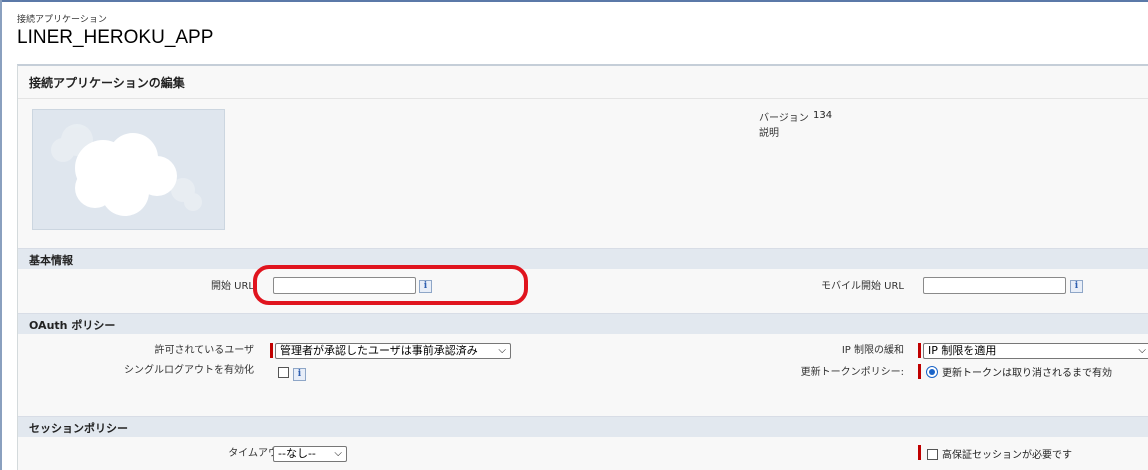 The height and width of the screenshot is (470, 1148). What do you see at coordinates (62, 20) in the screenshot?
I see `page-kicker: 接続アプリケーション` at bounding box center [62, 20].